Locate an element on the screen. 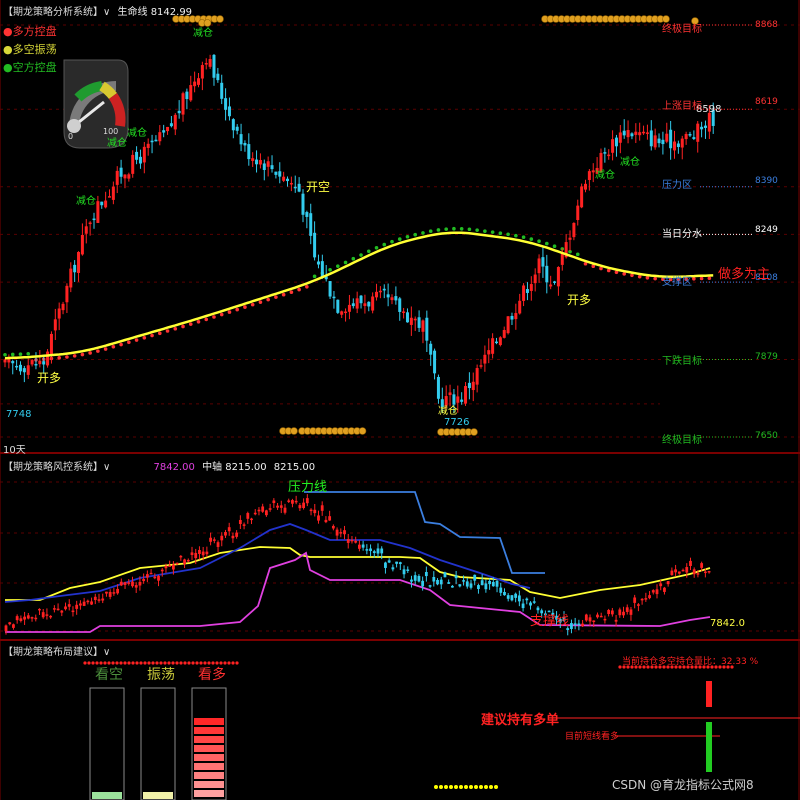 The image size is (800, 800). annotation-reduce-1: 减仓 is located at coordinates (86, 201).